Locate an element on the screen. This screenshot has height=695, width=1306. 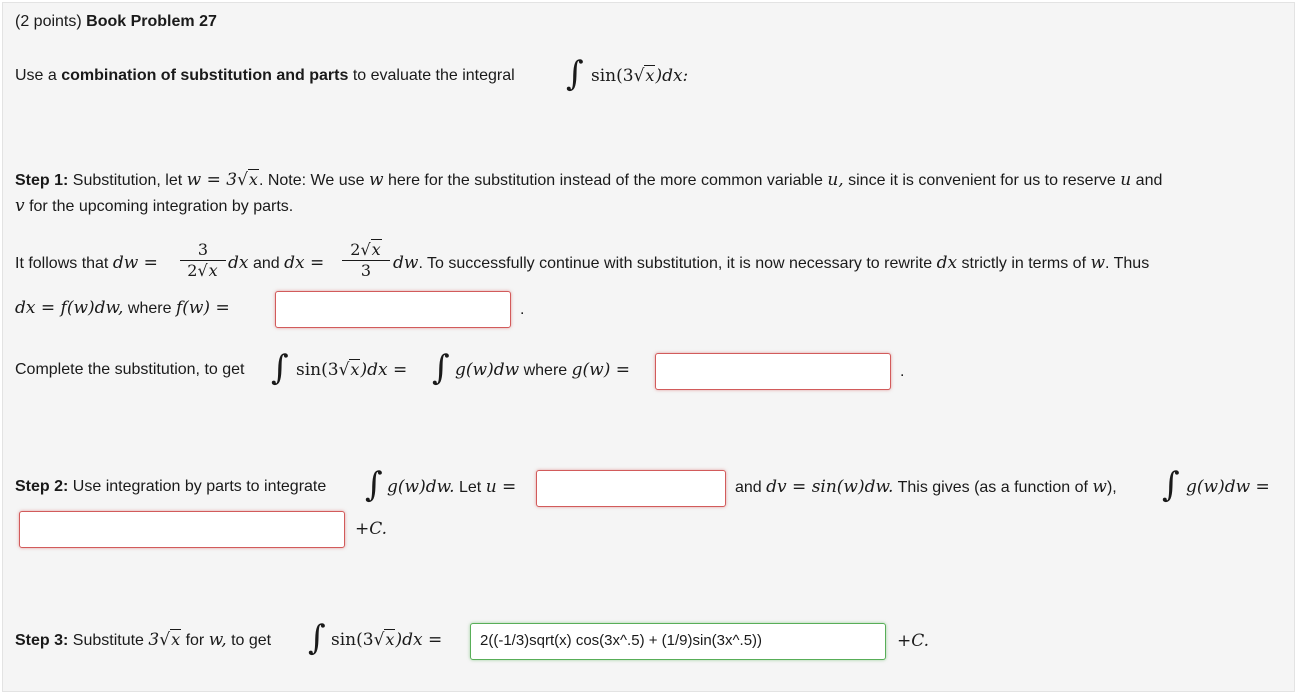
step2-let: g(w)dw. Let u = is located at coordinates (452, 487).